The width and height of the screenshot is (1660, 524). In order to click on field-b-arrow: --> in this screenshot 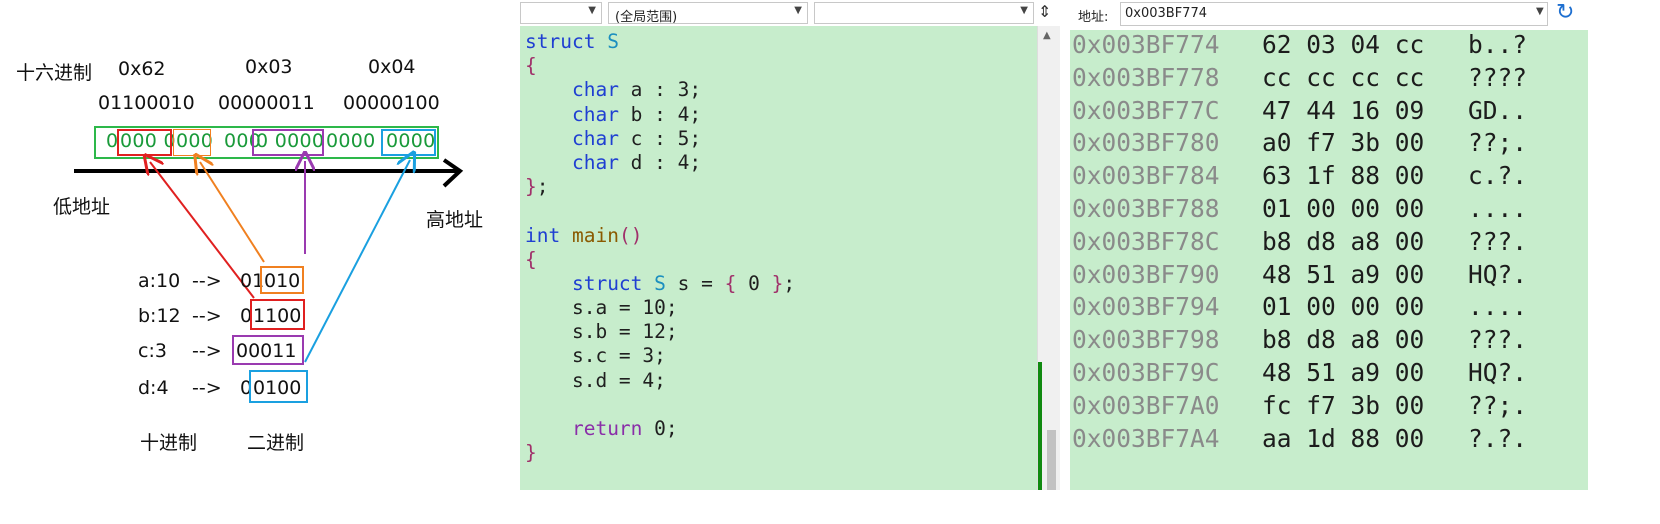, I will do `click(207, 316)`.